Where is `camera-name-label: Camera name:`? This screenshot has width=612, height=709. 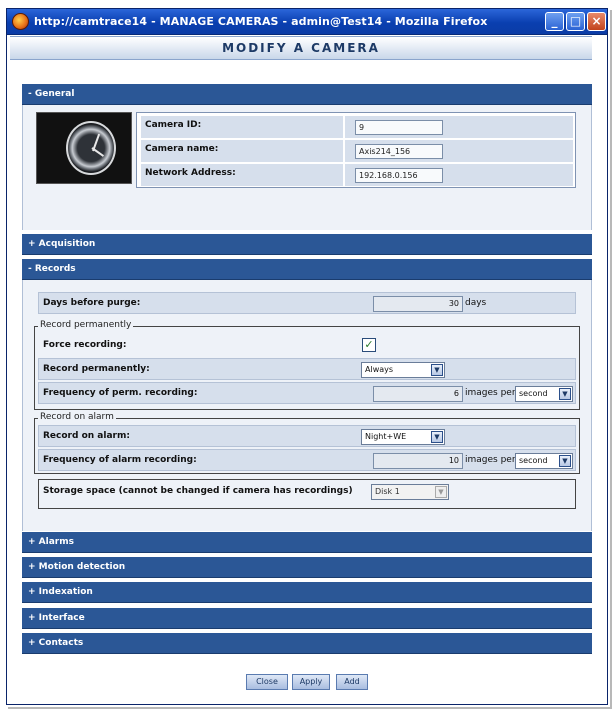
camera-name-label: Camera name: is located at coordinates (242, 151).